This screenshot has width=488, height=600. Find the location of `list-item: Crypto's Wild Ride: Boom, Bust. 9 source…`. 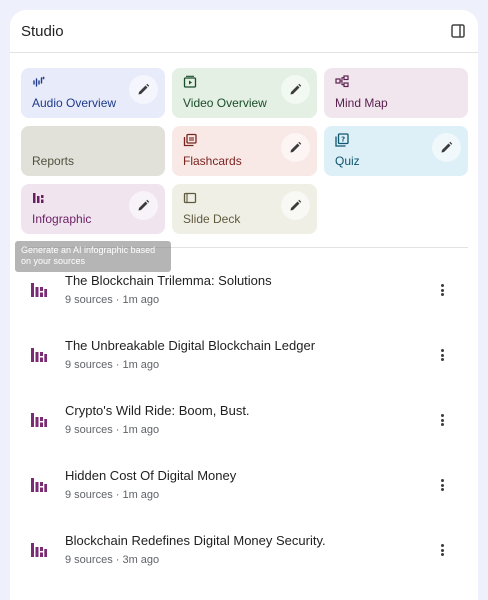

list-item: Crypto's Wild Ride: Boom, Bust. 9 source… is located at coordinates (244, 428).